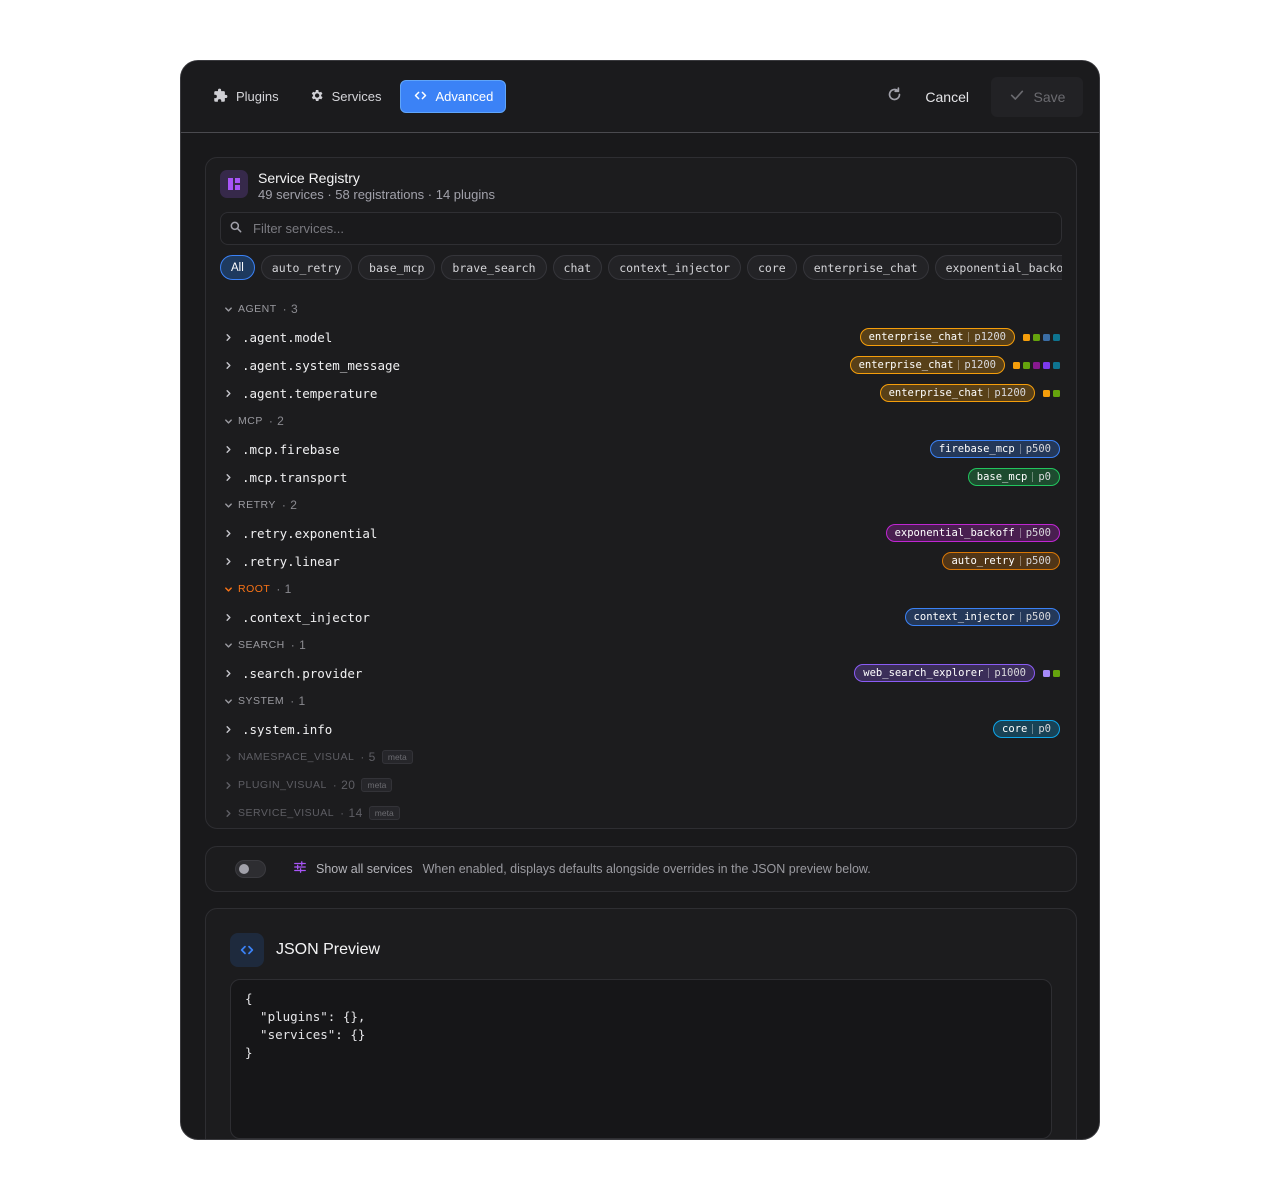 The width and height of the screenshot is (1280, 1200). Describe the element at coordinates (298, 645) in the screenshot. I see `group-count: · 1` at that location.